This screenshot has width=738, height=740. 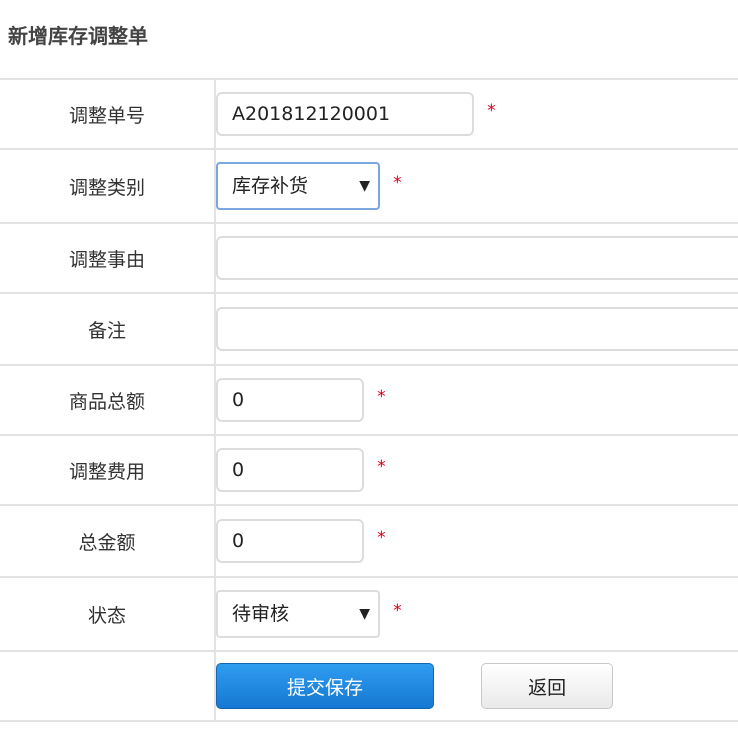 I want to click on adjust-type-label: 调整类别, so click(x=108, y=185).